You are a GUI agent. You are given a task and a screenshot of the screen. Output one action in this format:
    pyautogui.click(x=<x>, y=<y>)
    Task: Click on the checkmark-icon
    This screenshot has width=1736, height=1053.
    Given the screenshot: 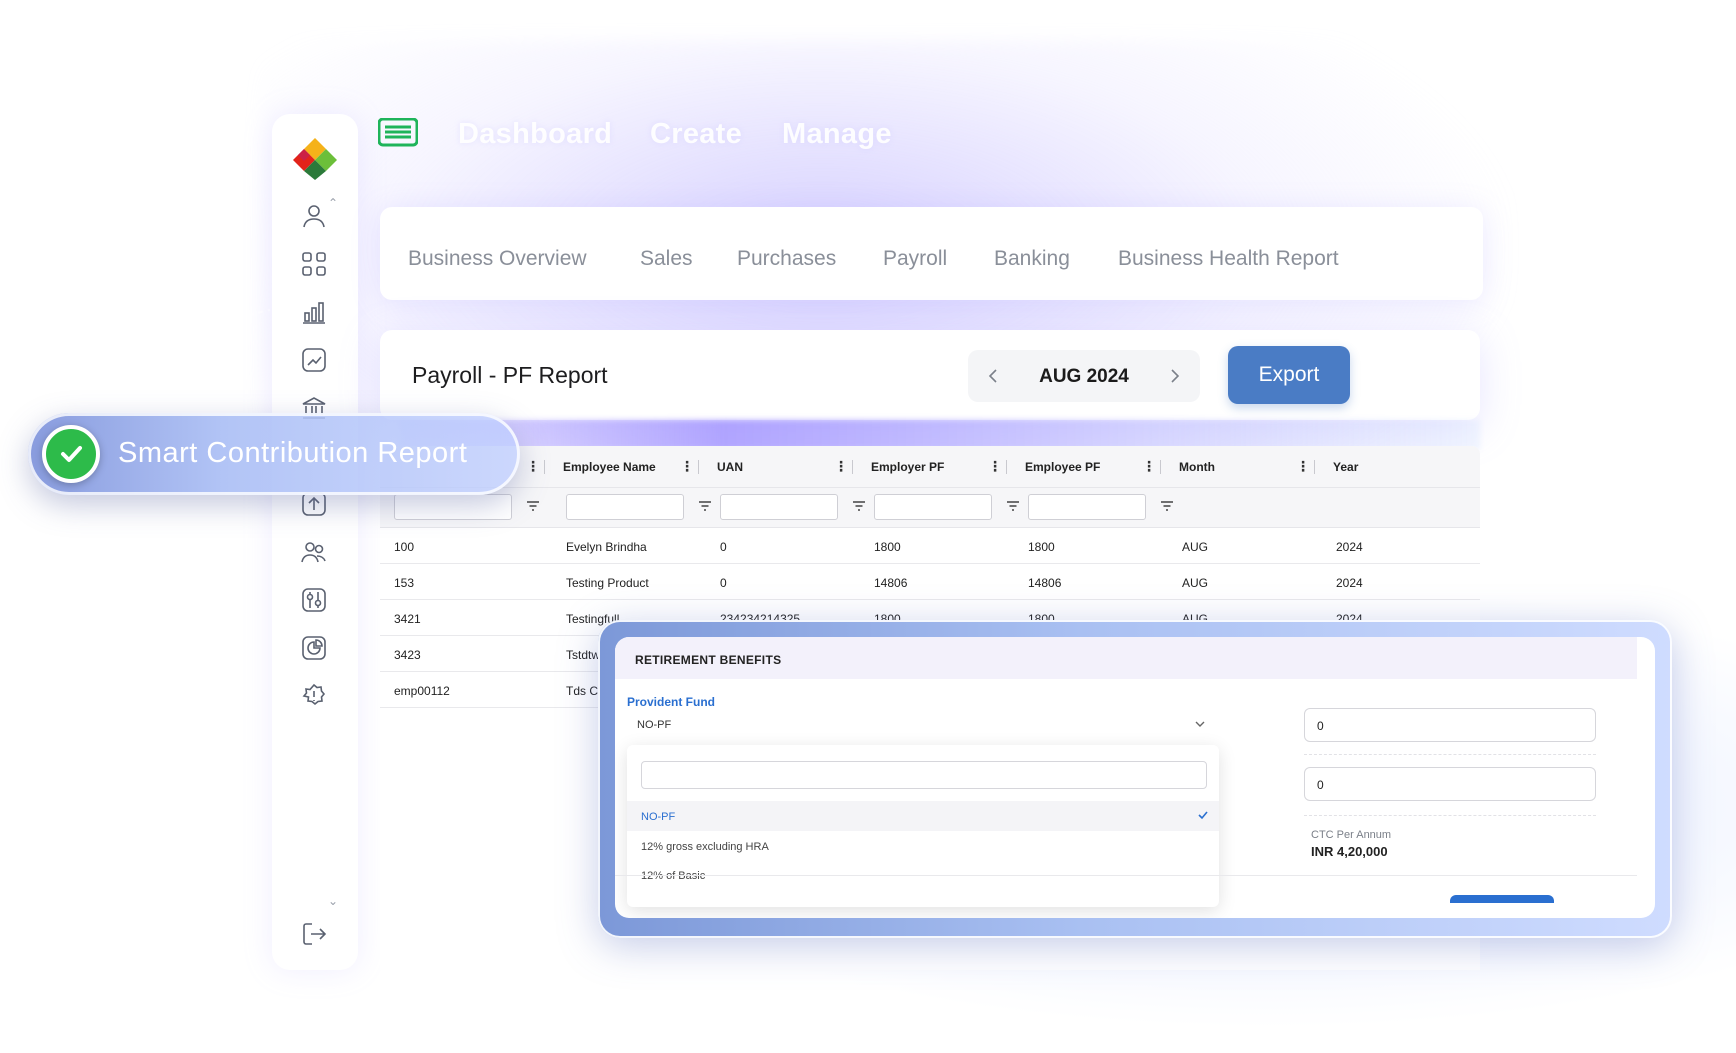 What is the action you would take?
    pyautogui.click(x=71, y=454)
    